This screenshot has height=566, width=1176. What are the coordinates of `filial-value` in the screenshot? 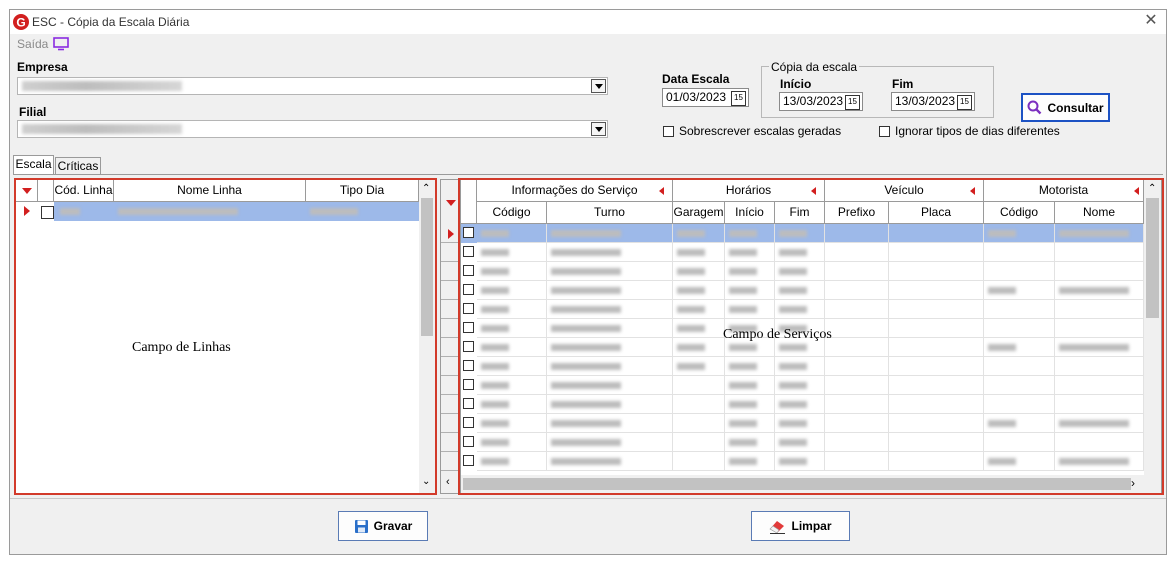 It's located at (102, 129).